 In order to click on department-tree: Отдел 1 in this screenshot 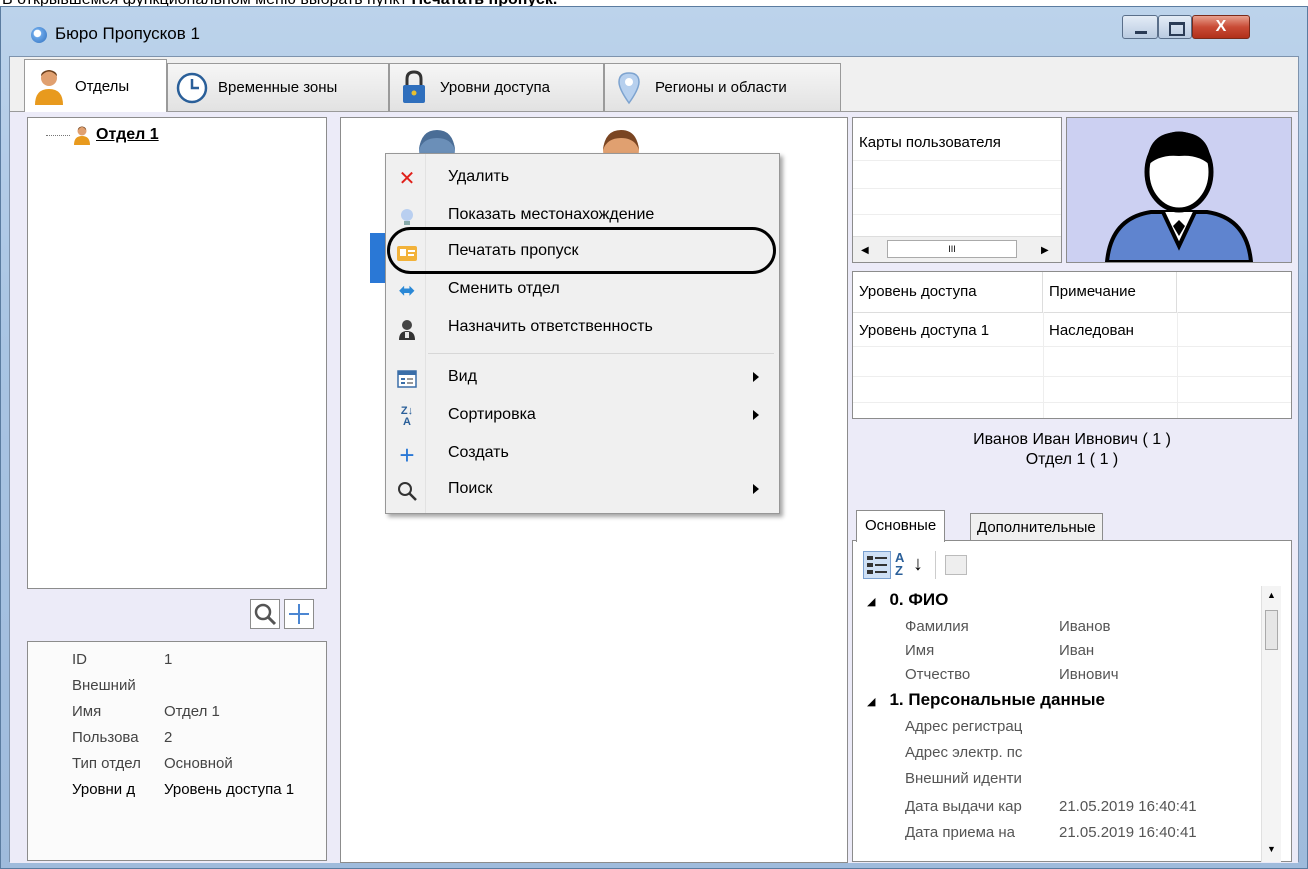, I will do `click(177, 353)`.